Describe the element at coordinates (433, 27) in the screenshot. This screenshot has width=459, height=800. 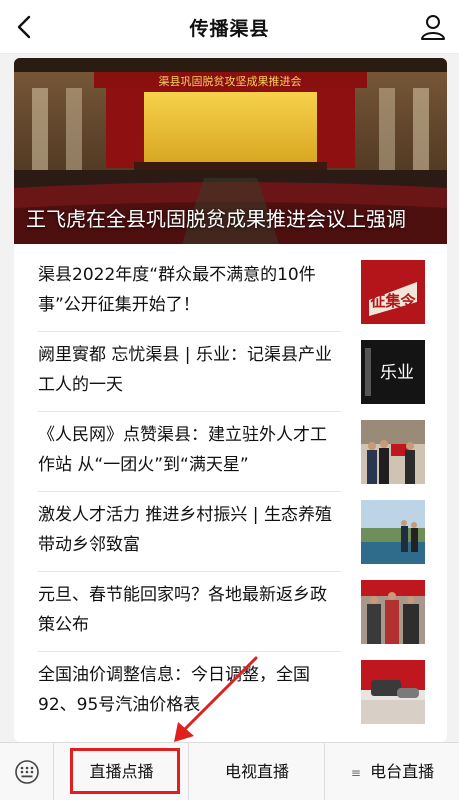
I see `user-icon` at that location.